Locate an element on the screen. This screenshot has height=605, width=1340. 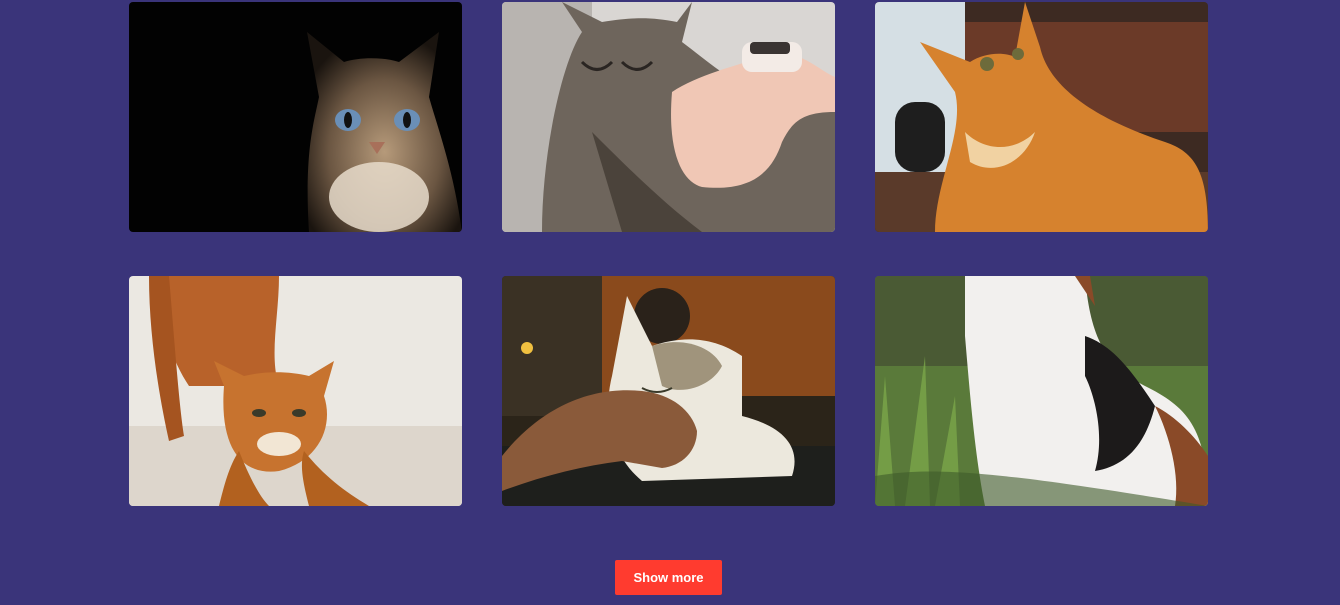
gallery-image-cat-being-petted is located at coordinates (668, 391).